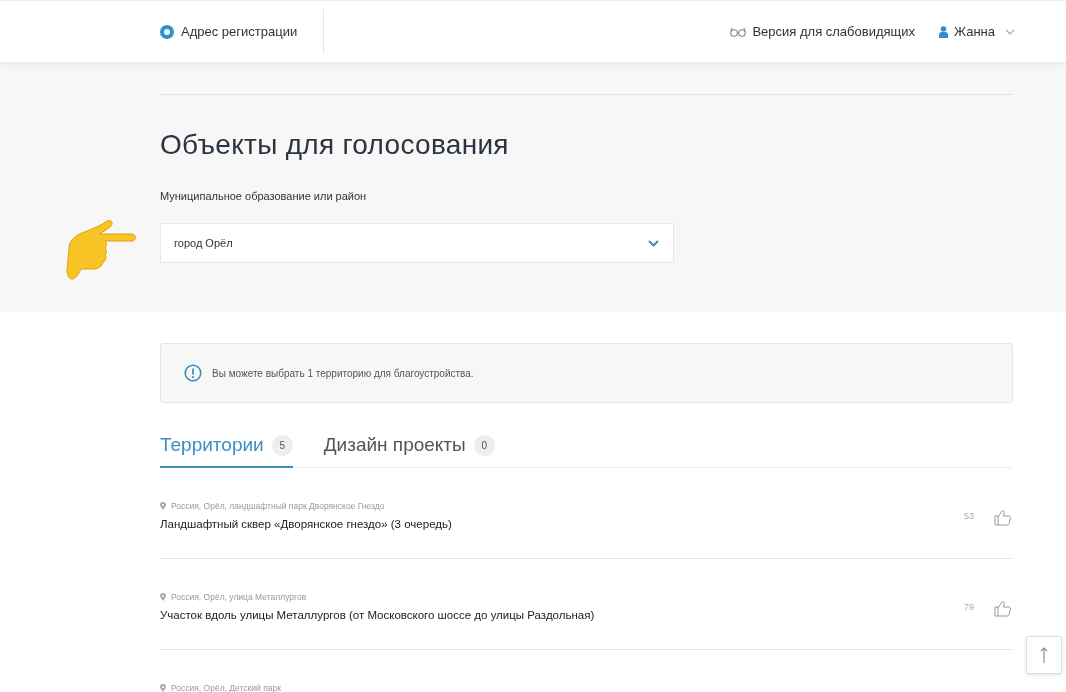 This screenshot has height=692, width=1066. I want to click on info-icon, so click(193, 373).